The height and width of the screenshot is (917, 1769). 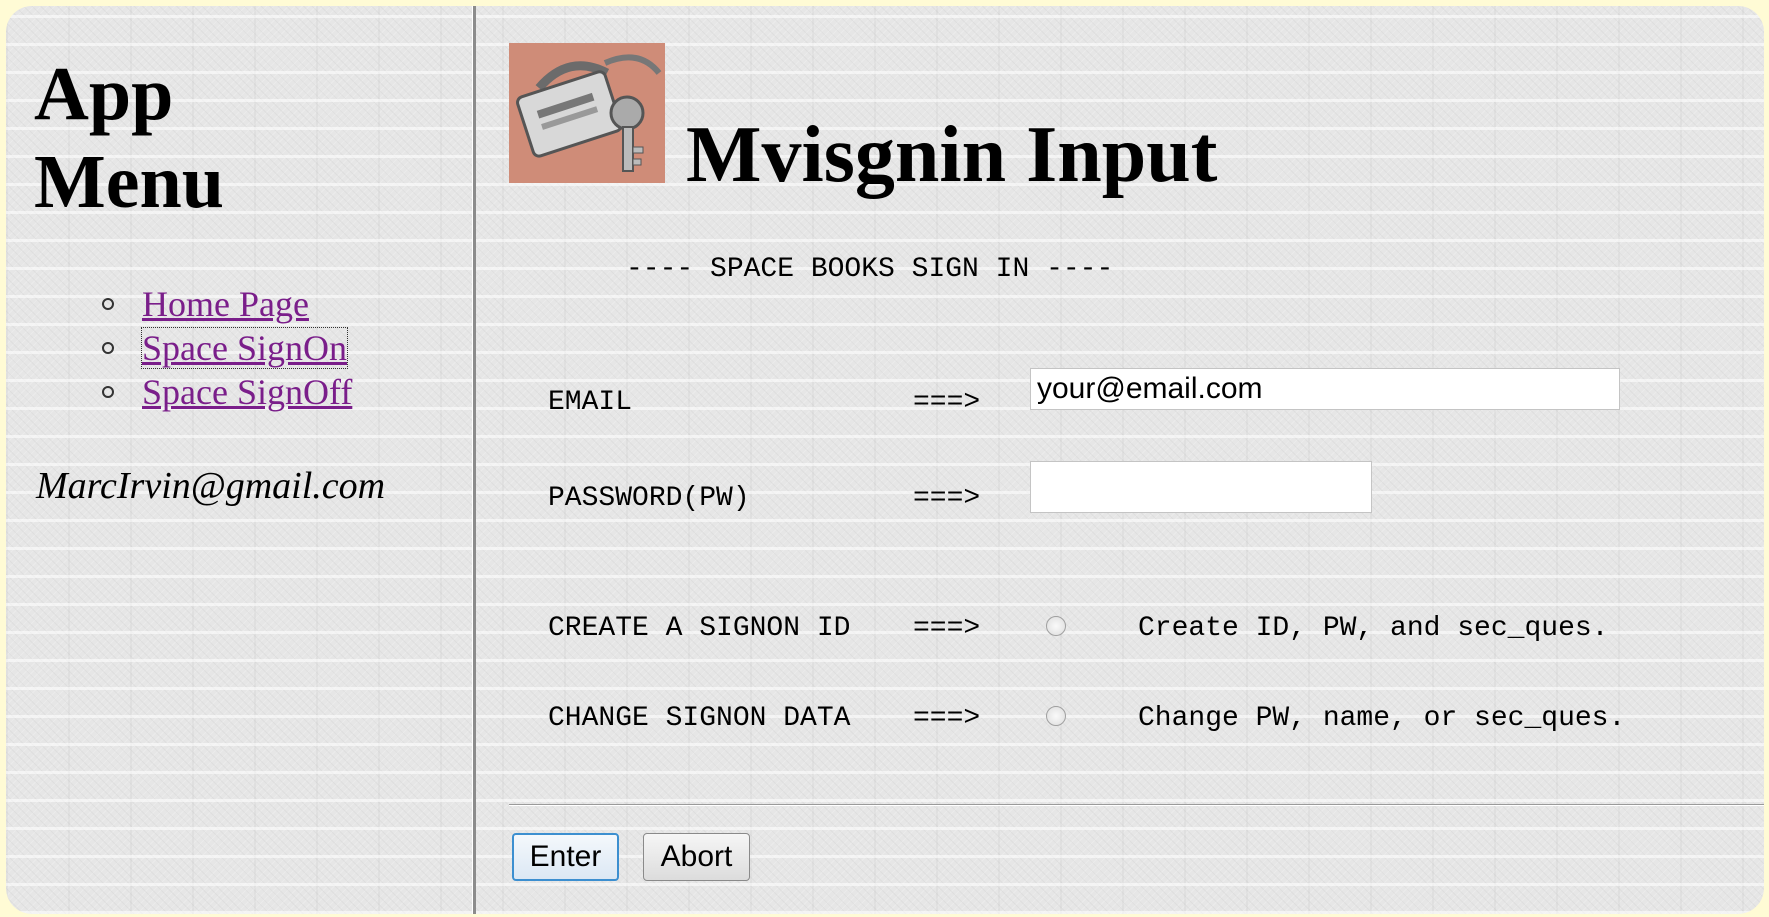 What do you see at coordinates (247, 392) in the screenshot?
I see `space-signoff-link: Space SignOff` at bounding box center [247, 392].